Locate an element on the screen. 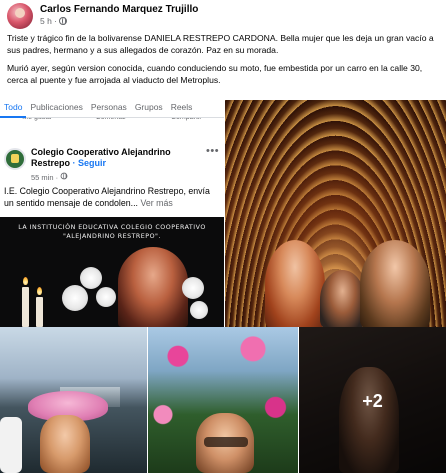  follow-button: Seguir is located at coordinates (92, 163).